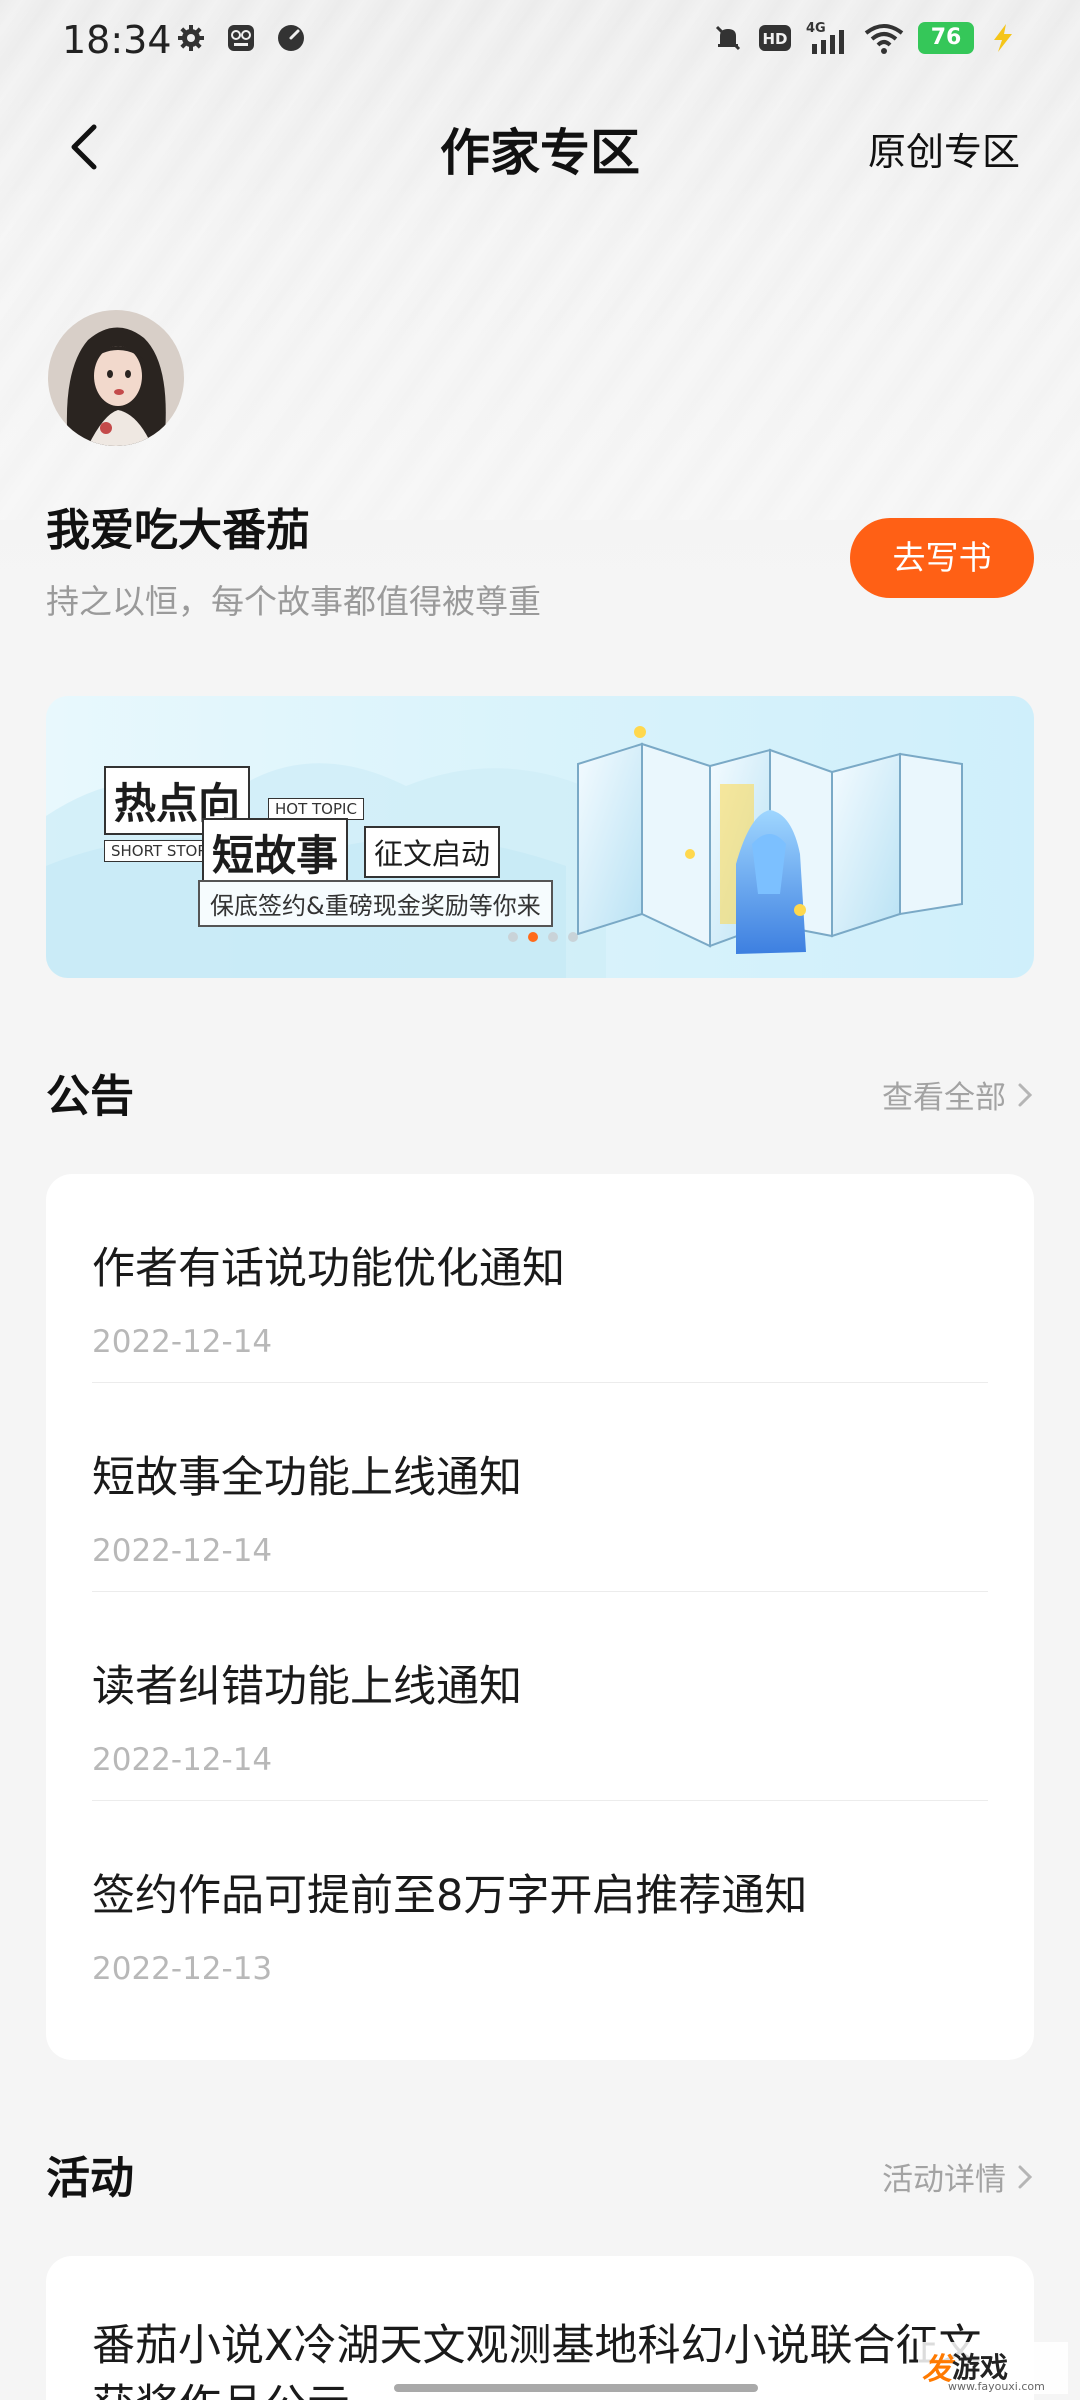 The height and width of the screenshot is (2400, 1080). Describe the element at coordinates (540, 1696) in the screenshot. I see `notice-item: 读者纠错功能上线通知 2022-12-14` at that location.